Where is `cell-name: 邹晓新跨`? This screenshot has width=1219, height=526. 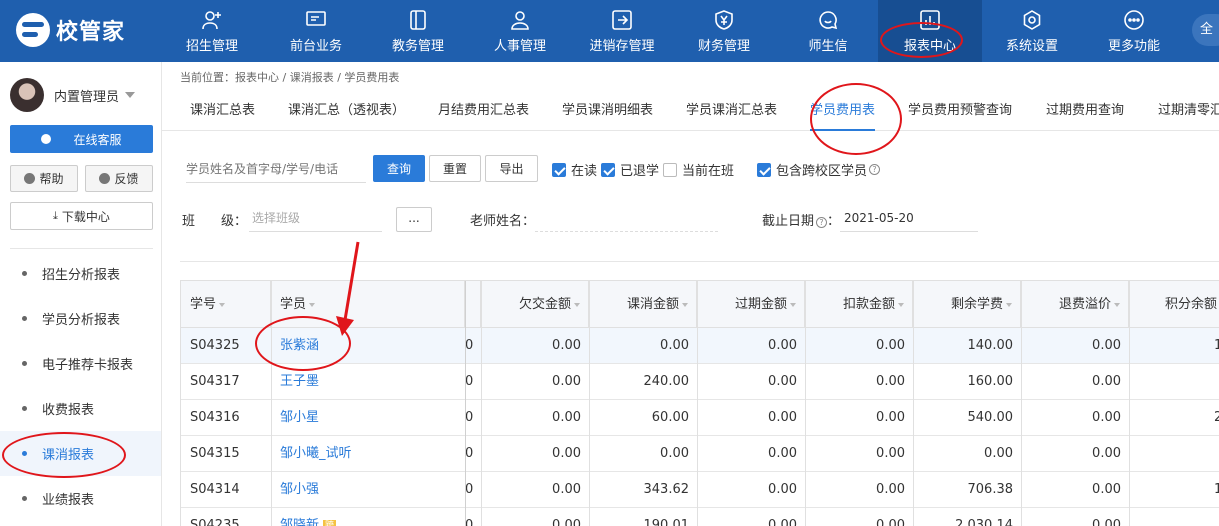 cell-name: 邹晓新跨 is located at coordinates (368, 517).